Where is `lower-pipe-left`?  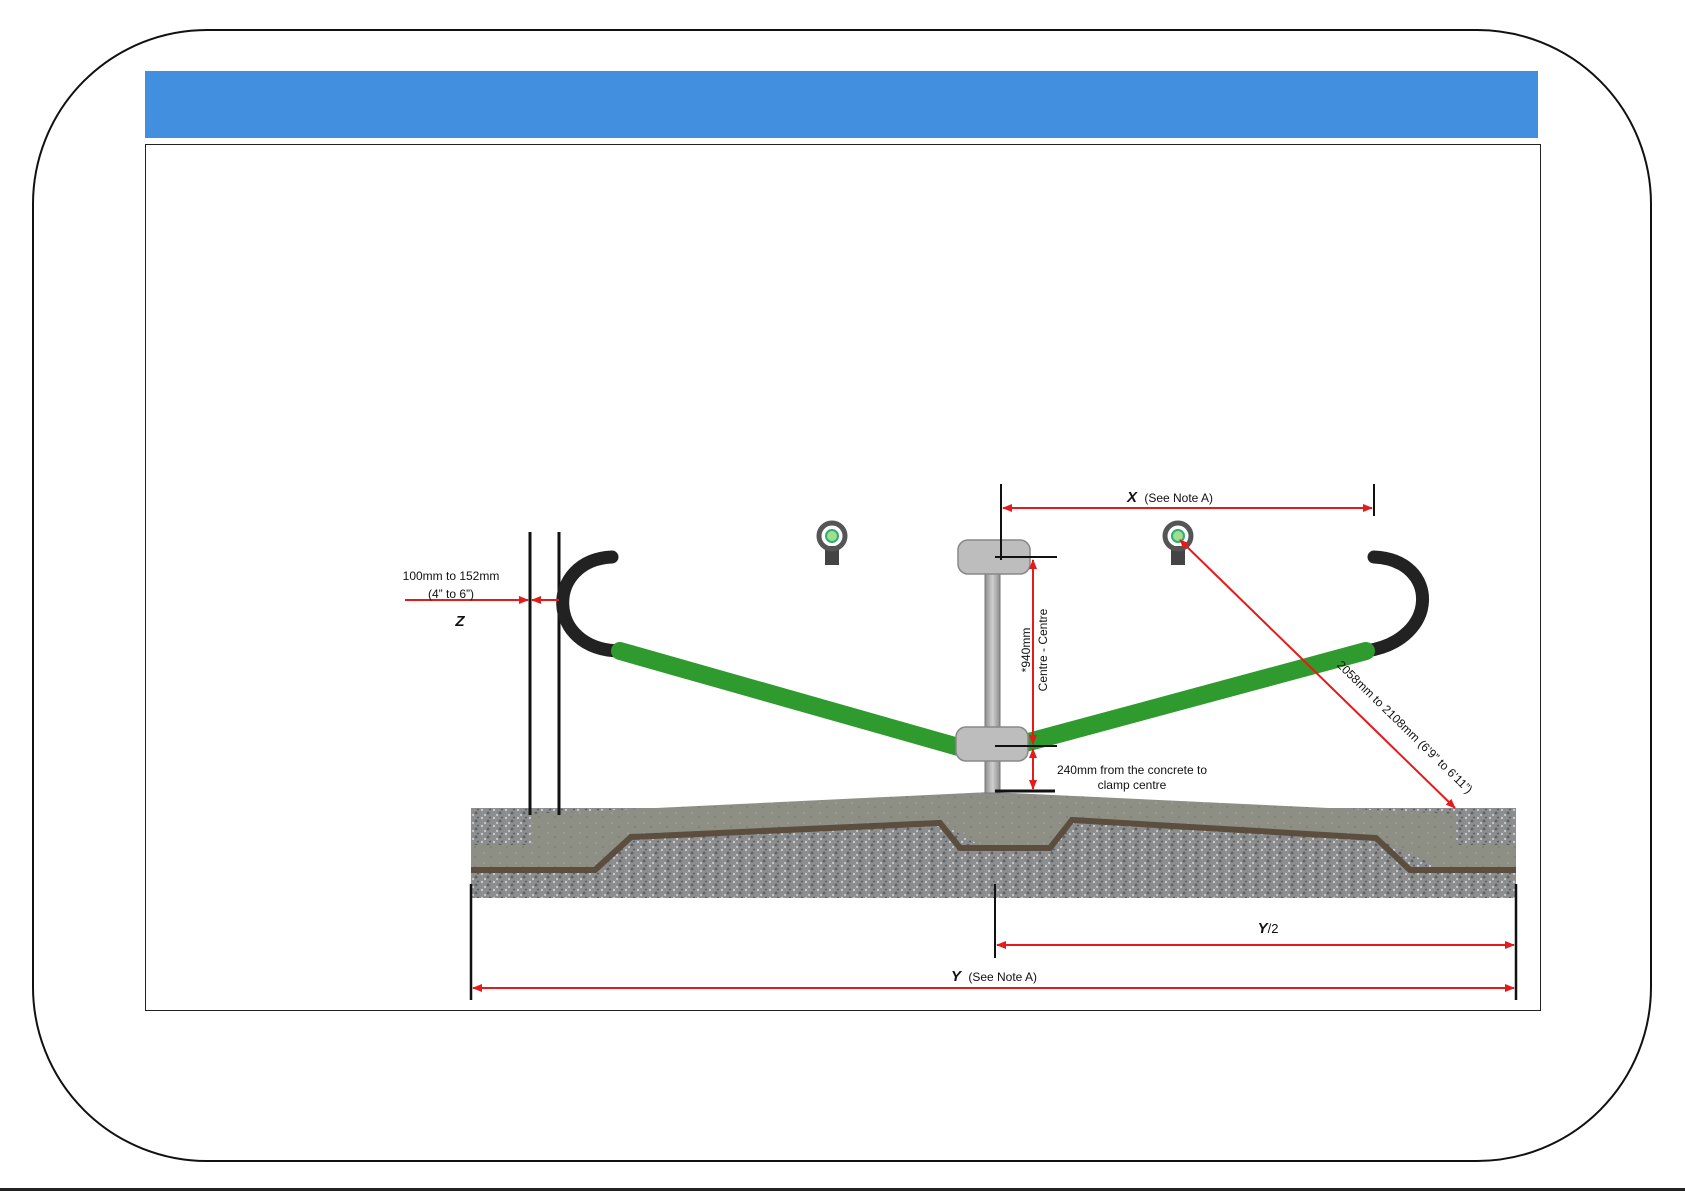
lower-pipe-left is located at coordinates (791, 699).